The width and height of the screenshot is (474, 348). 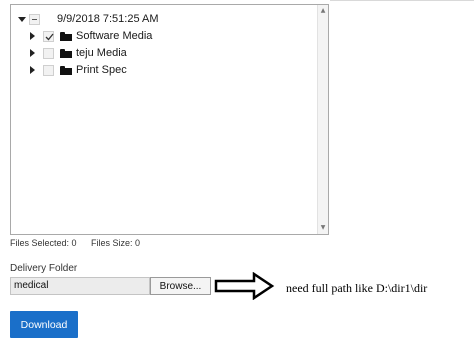 I want to click on tree-node-teju-media: teju Media, so click(x=77, y=53).